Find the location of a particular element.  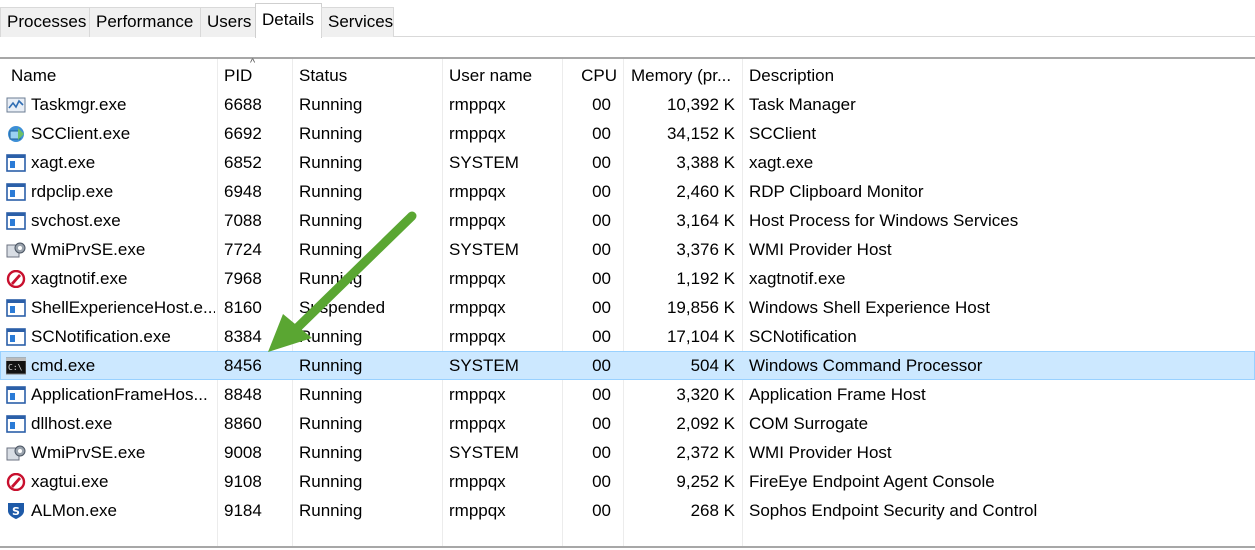

annotation-arrow is located at coordinates (342, 281).